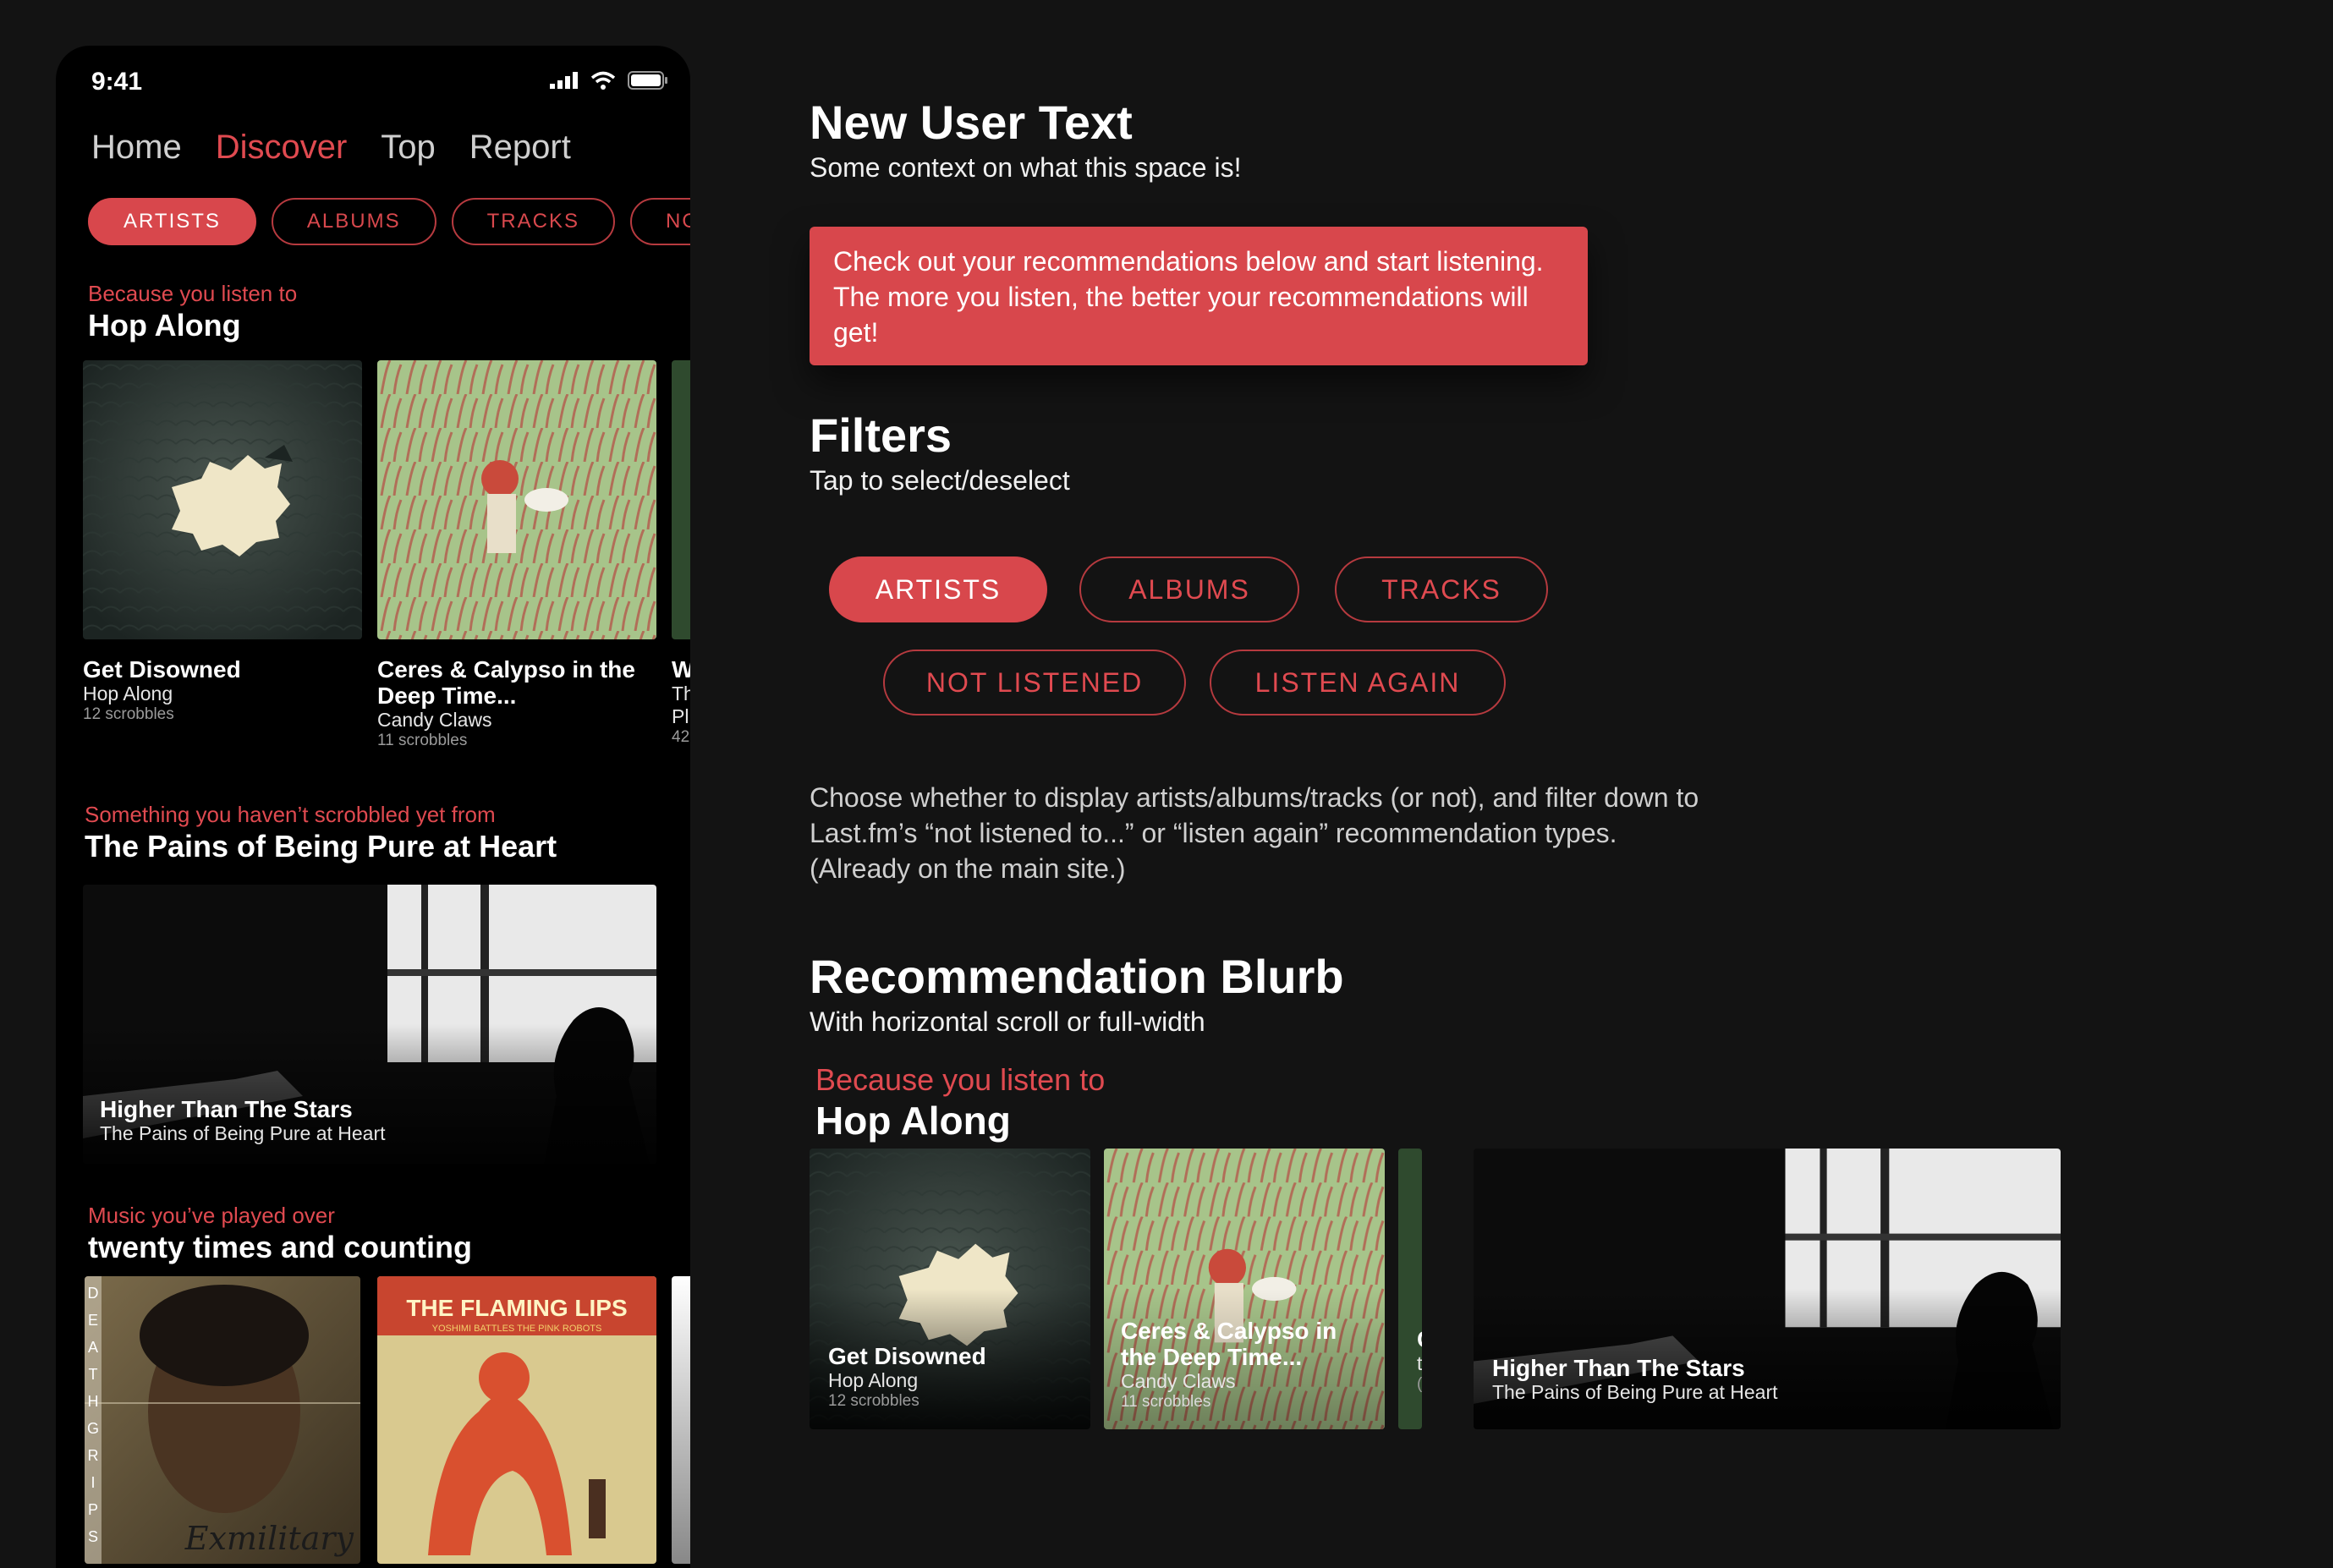 The width and height of the screenshot is (2333, 1568). I want to click on jungle-artwork-icon, so click(516, 499).